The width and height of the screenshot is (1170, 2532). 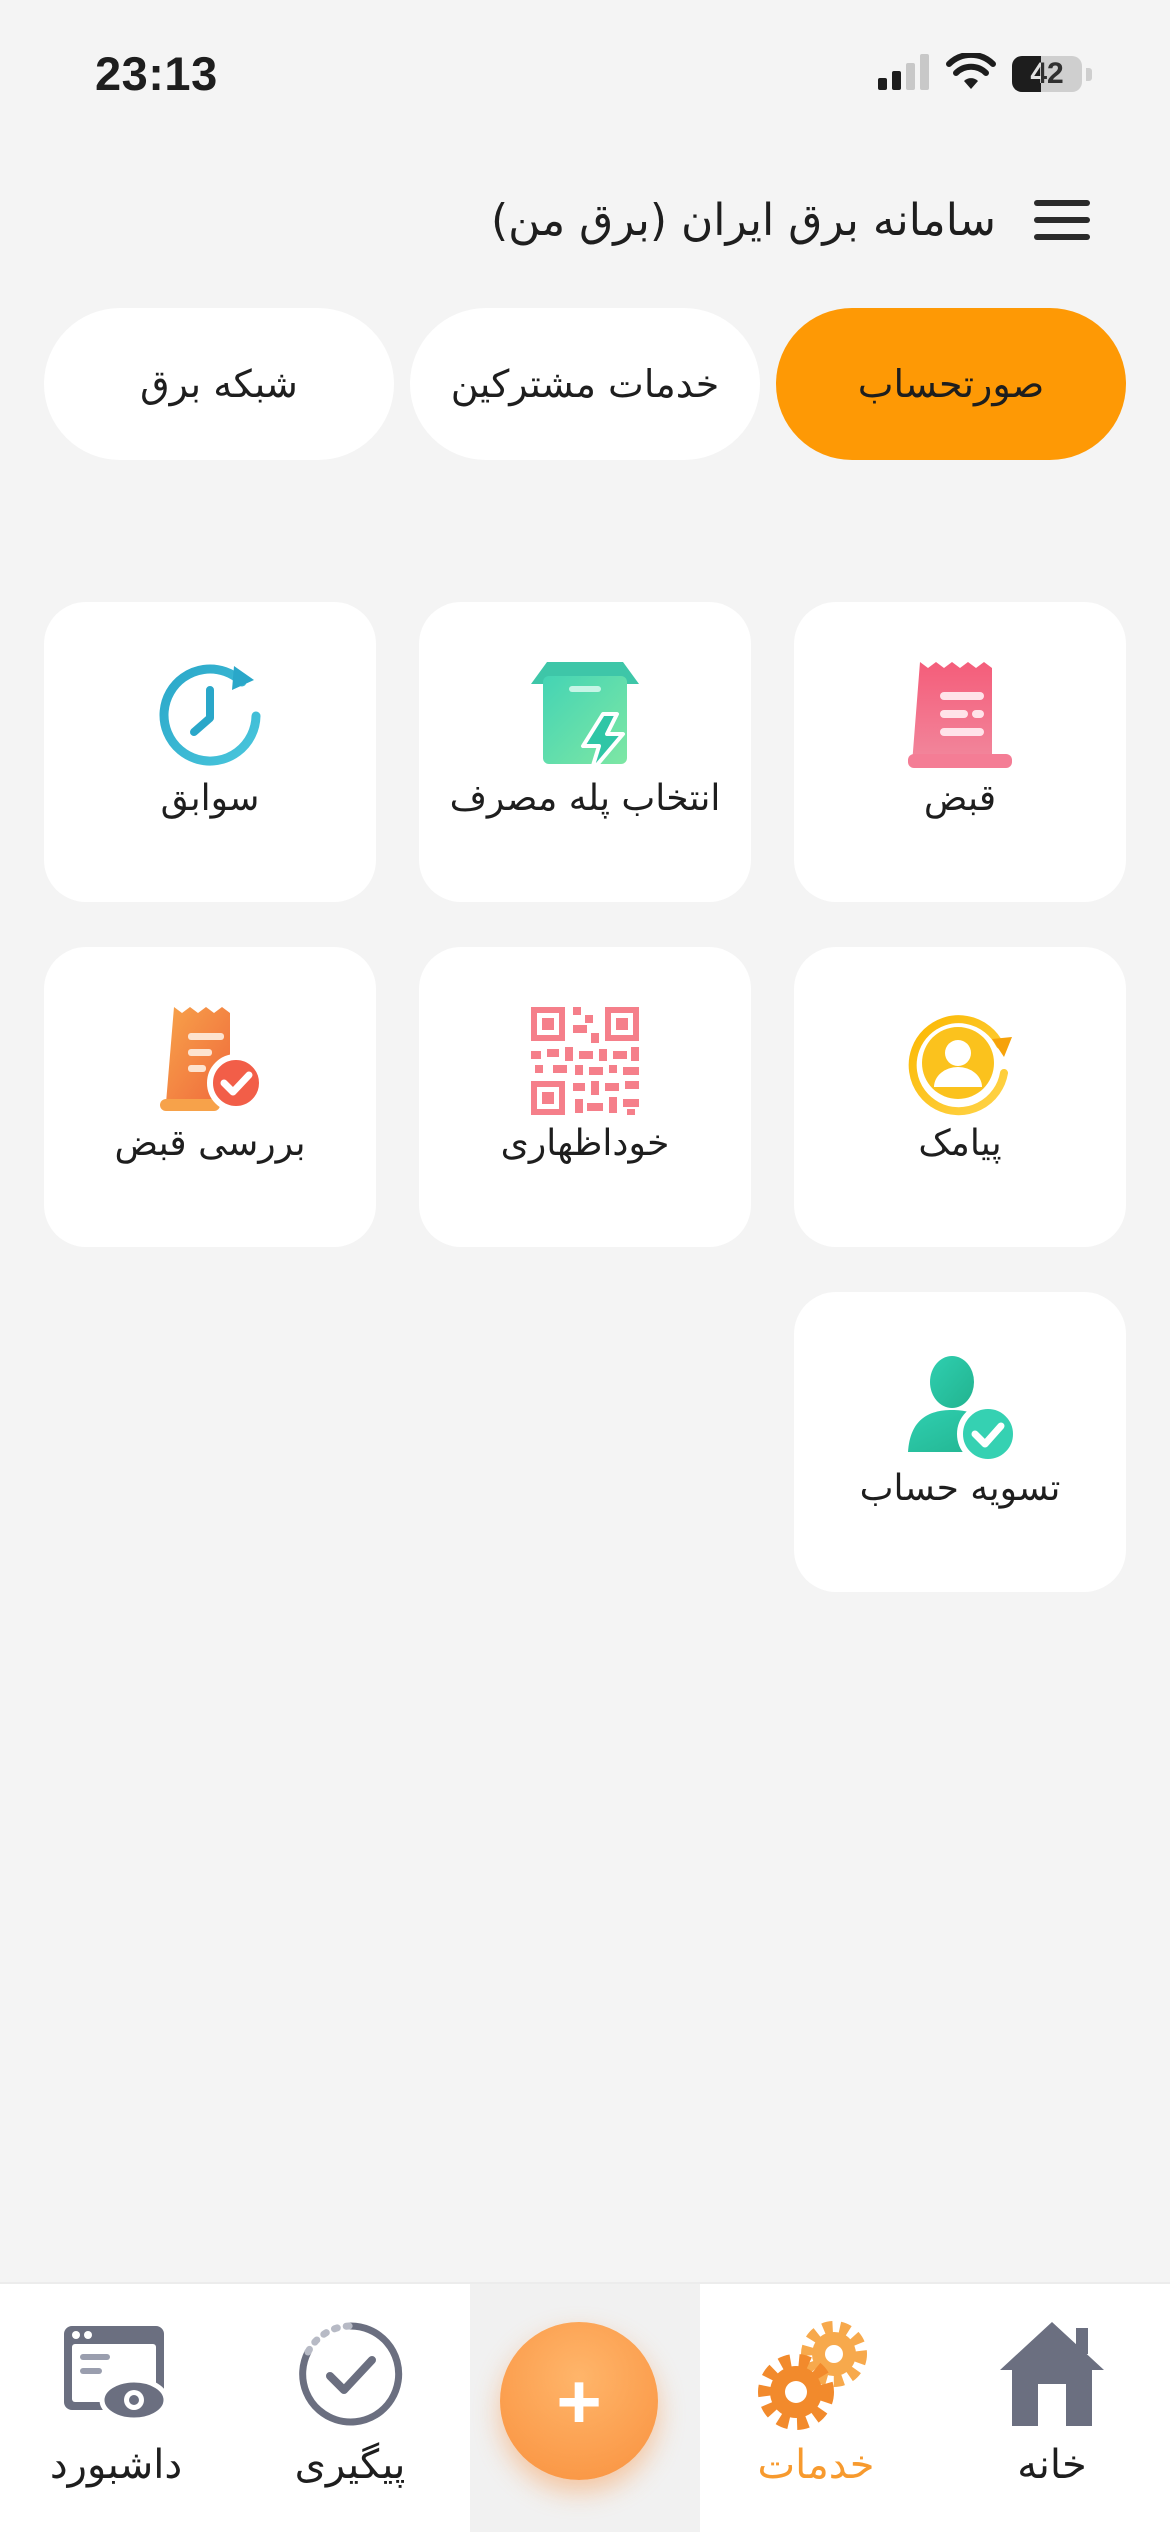 What do you see at coordinates (585, 1143) in the screenshot?
I see `service-label: خوداظهاری` at bounding box center [585, 1143].